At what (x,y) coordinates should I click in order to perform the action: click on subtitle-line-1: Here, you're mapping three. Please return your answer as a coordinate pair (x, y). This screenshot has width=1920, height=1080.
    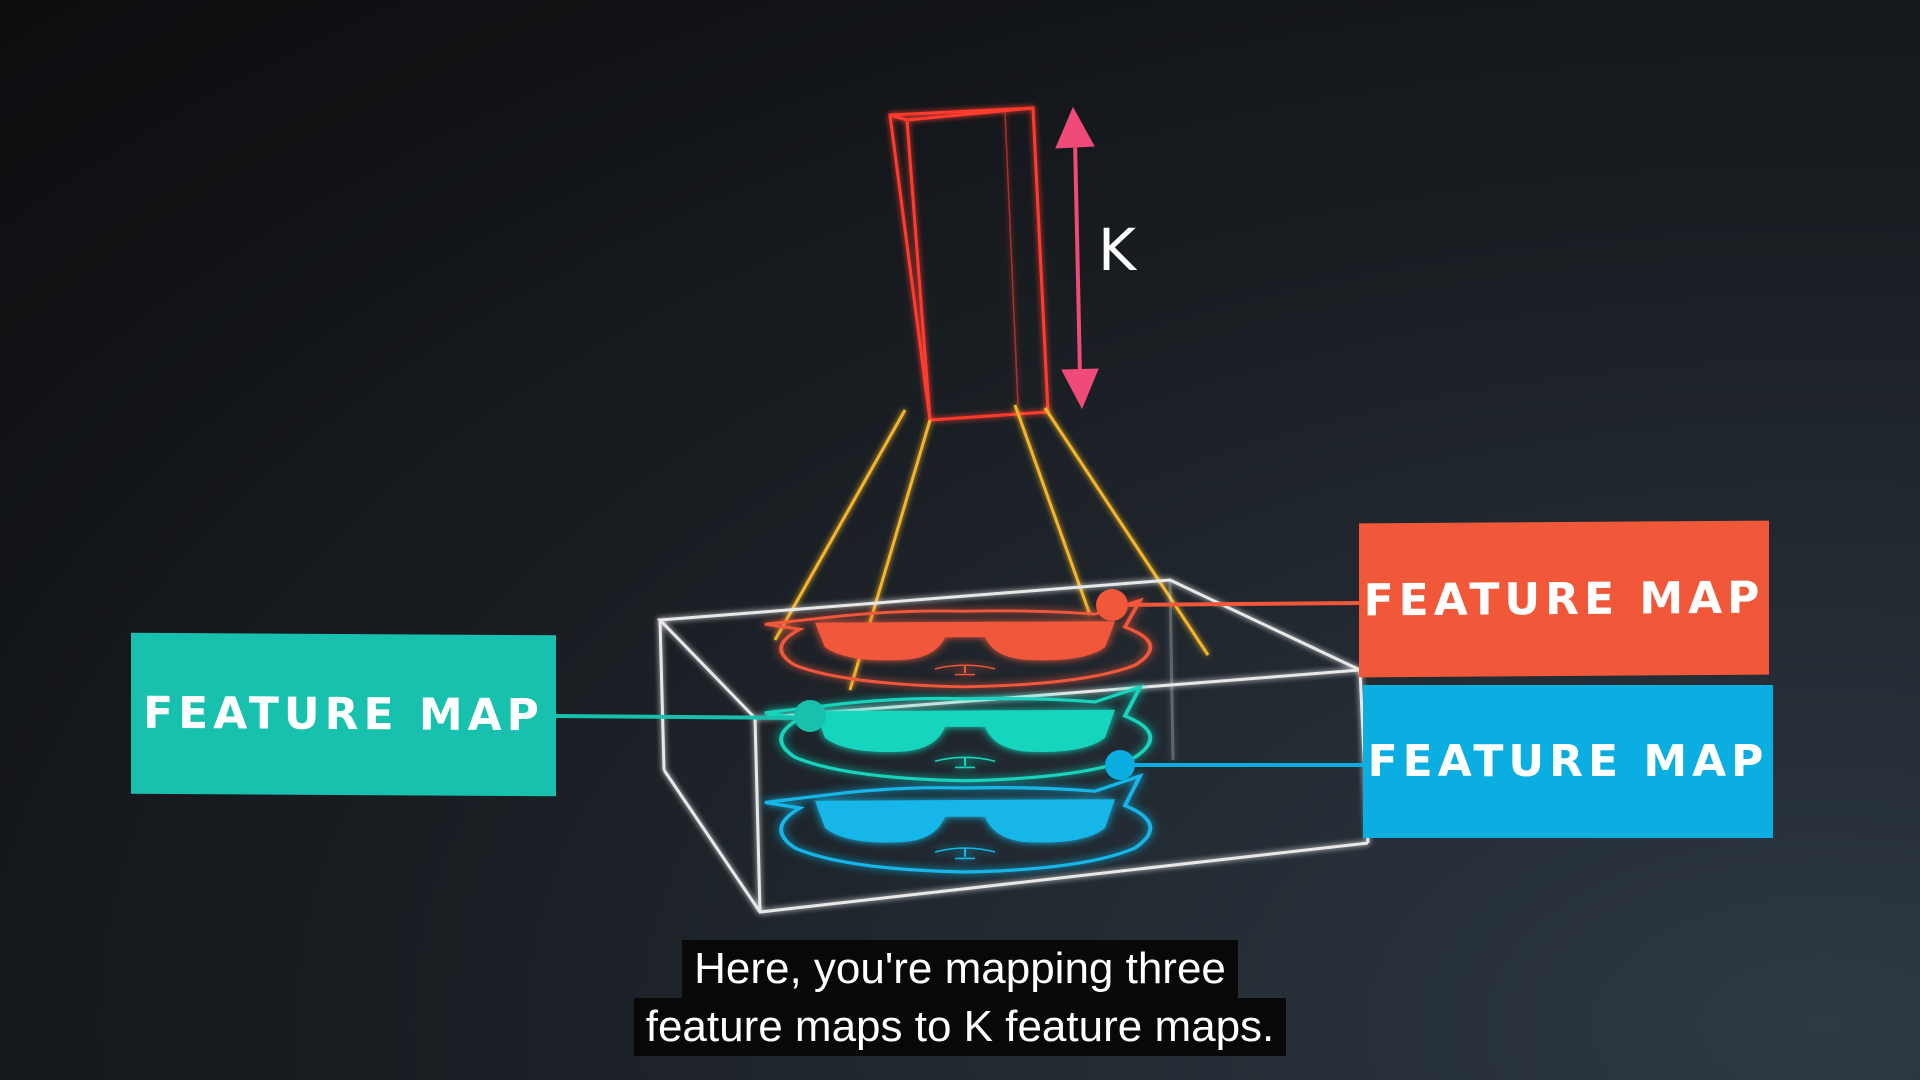
    Looking at the image, I should click on (960, 969).